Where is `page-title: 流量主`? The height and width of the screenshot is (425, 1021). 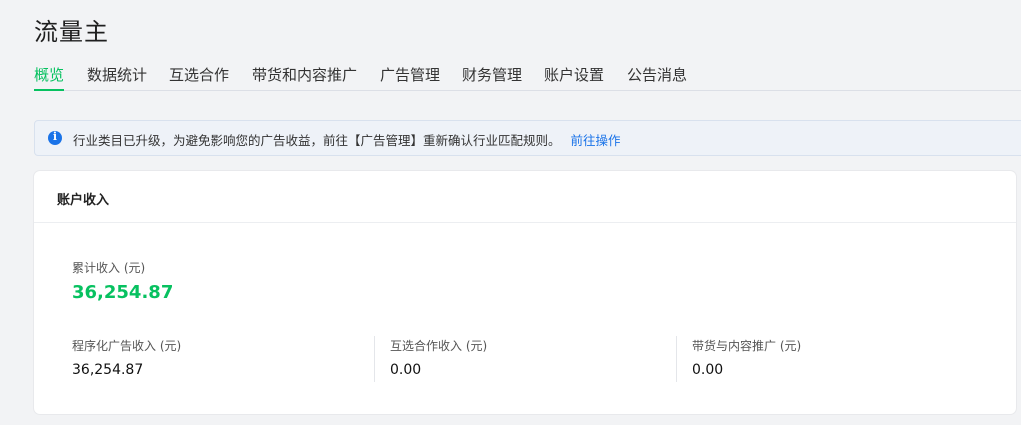 page-title: 流量主 is located at coordinates (71, 32).